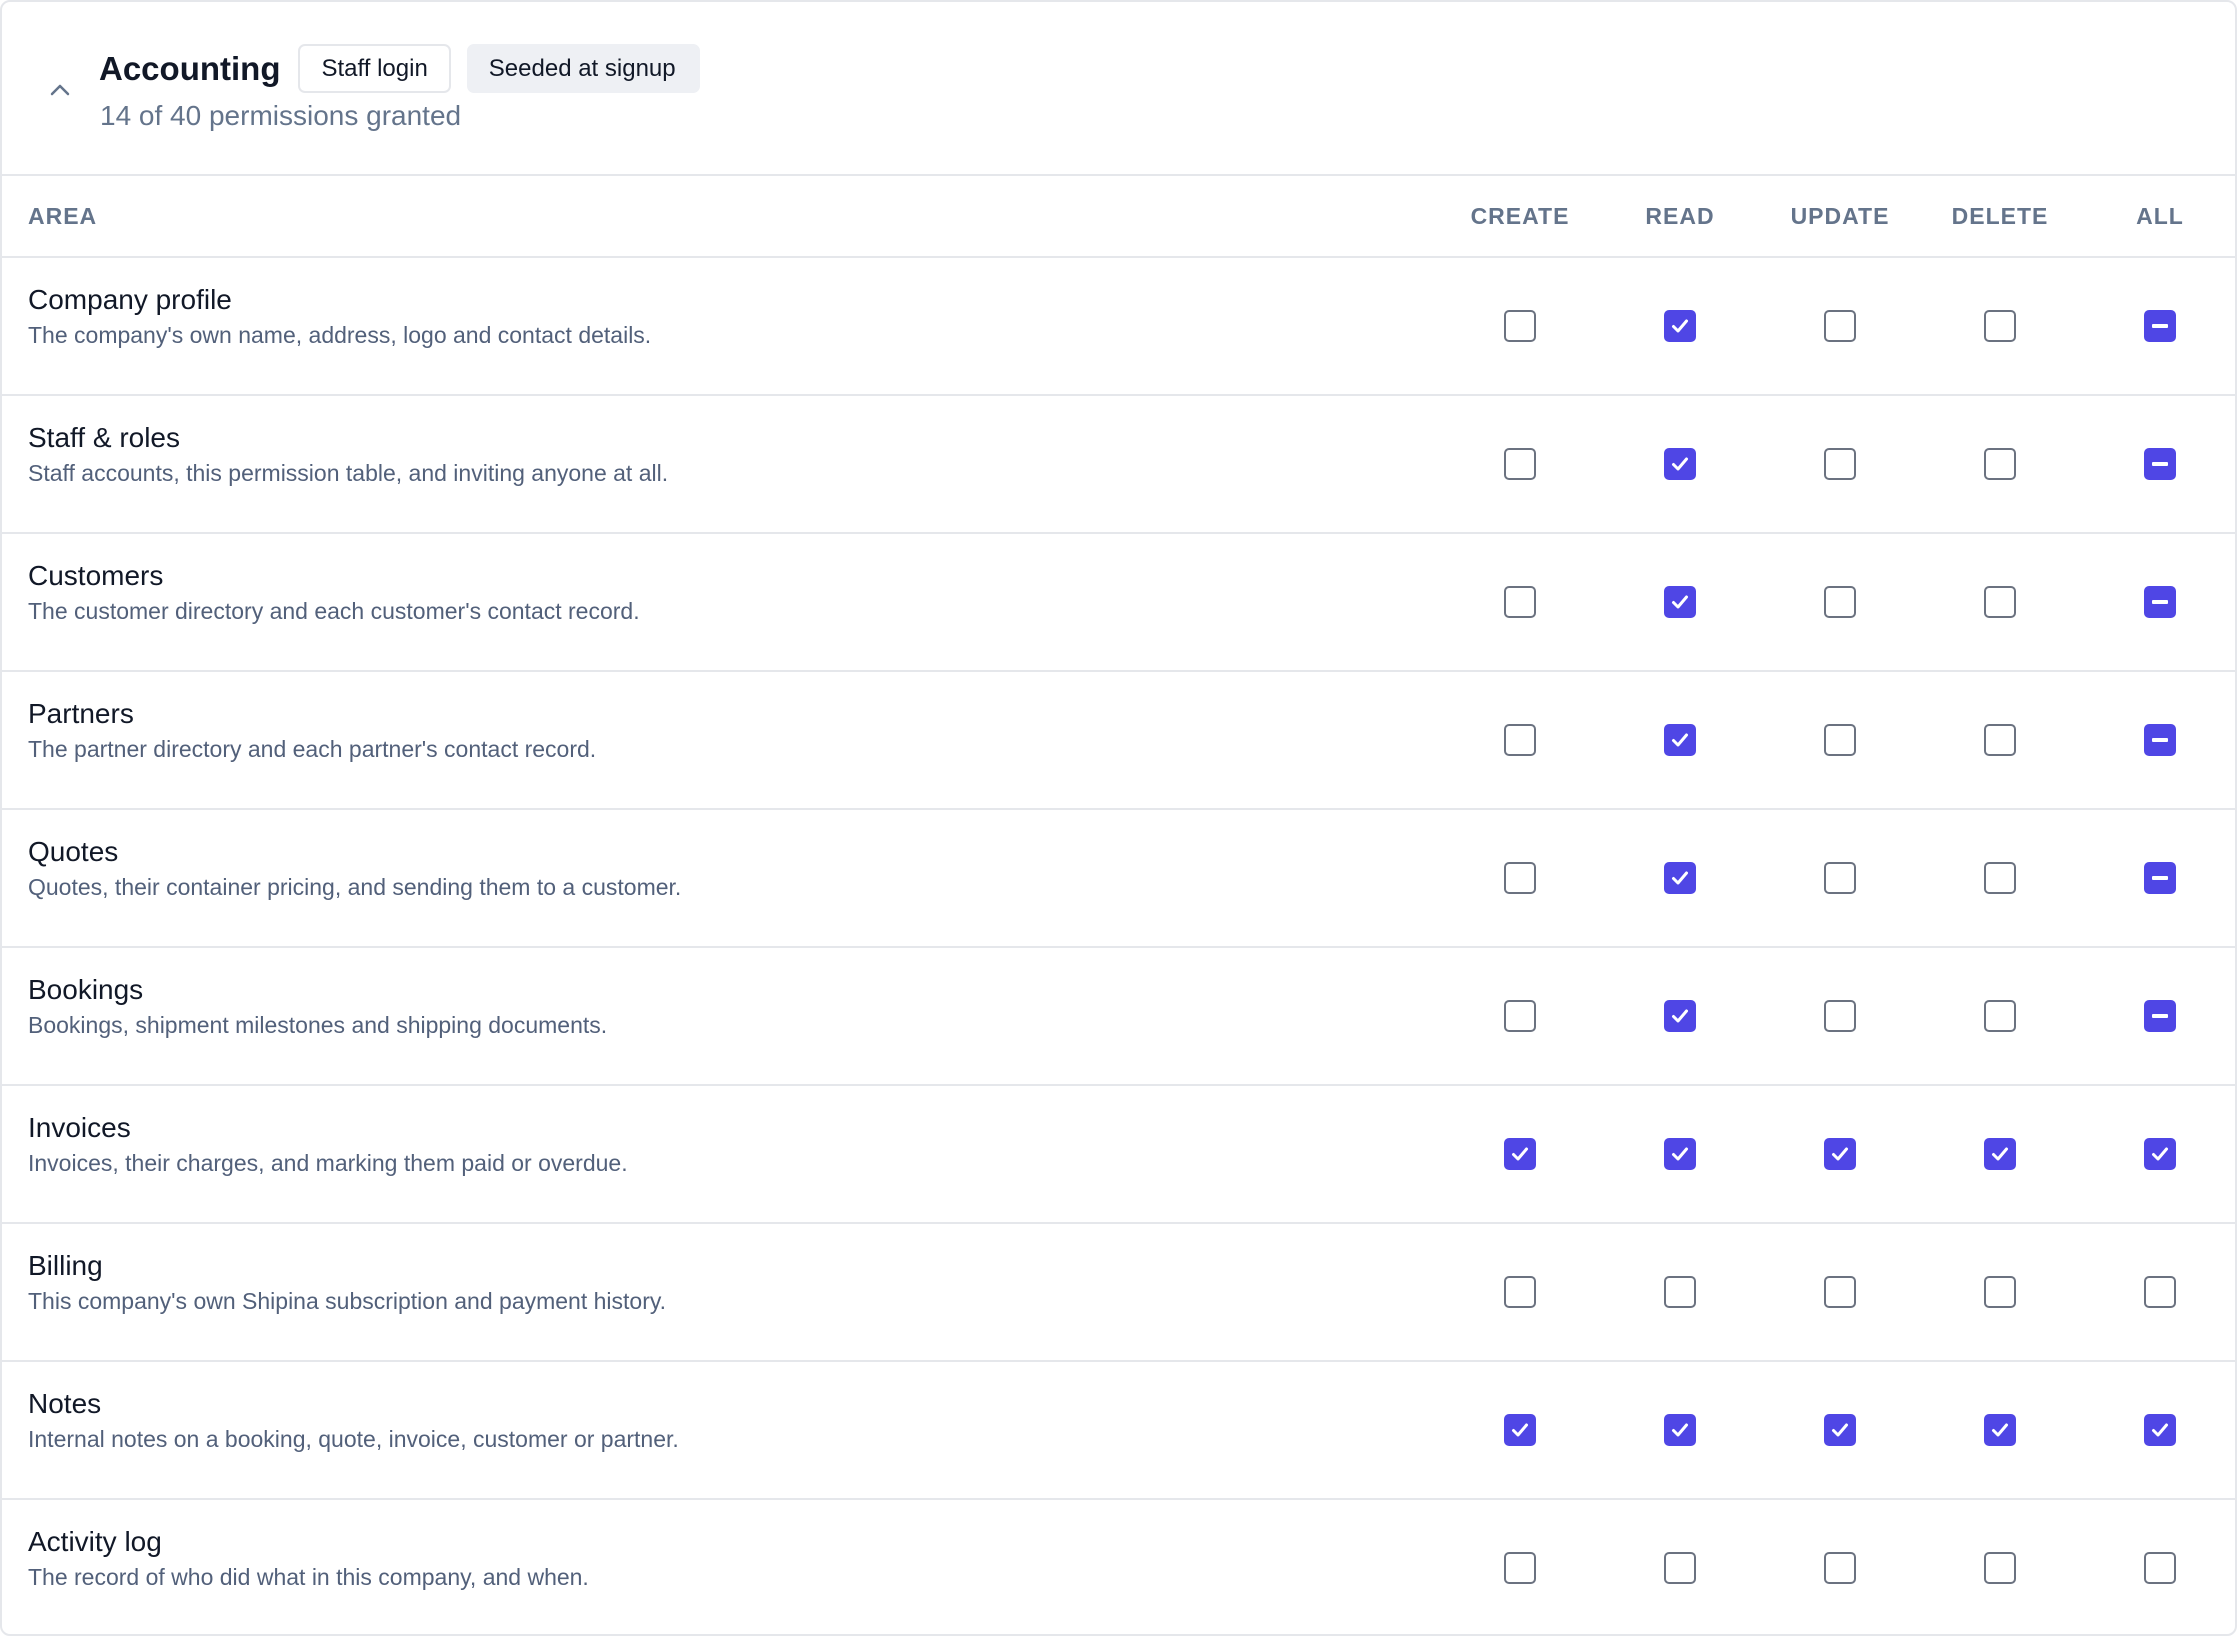 This screenshot has height=1638, width=2240. Describe the element at coordinates (1840, 602) in the screenshot. I see `update-checkbox-customers` at that location.